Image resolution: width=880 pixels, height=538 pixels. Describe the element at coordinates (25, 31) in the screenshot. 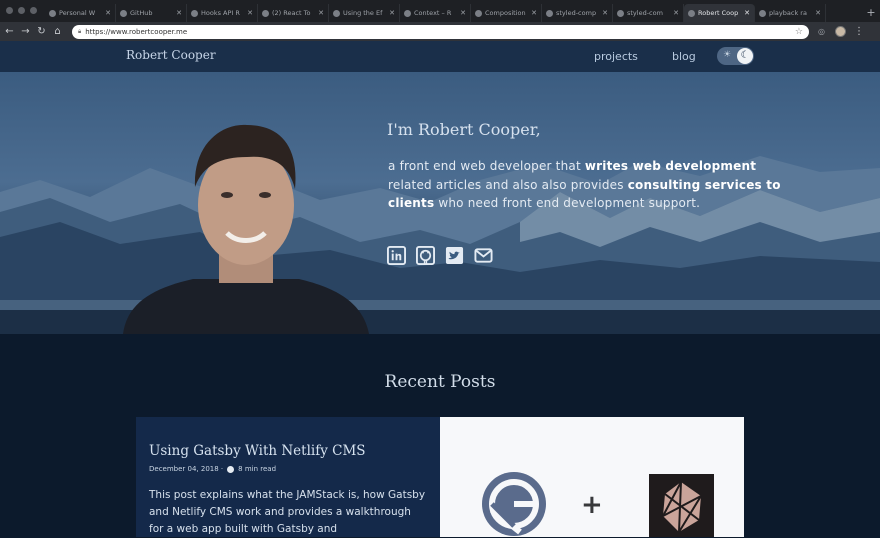

I see `forward-icon: →` at that location.